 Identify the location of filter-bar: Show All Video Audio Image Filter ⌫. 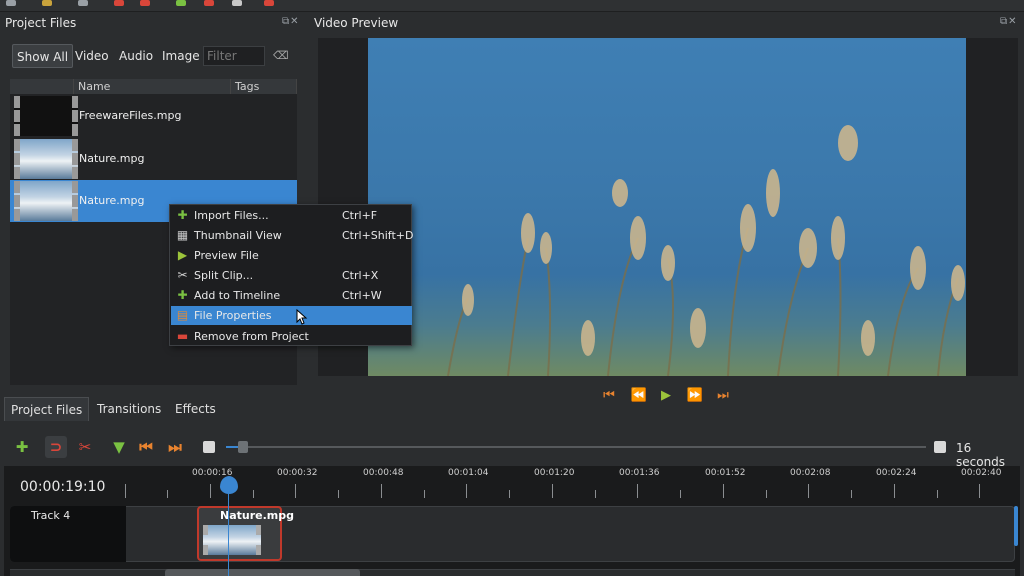
(155, 56).